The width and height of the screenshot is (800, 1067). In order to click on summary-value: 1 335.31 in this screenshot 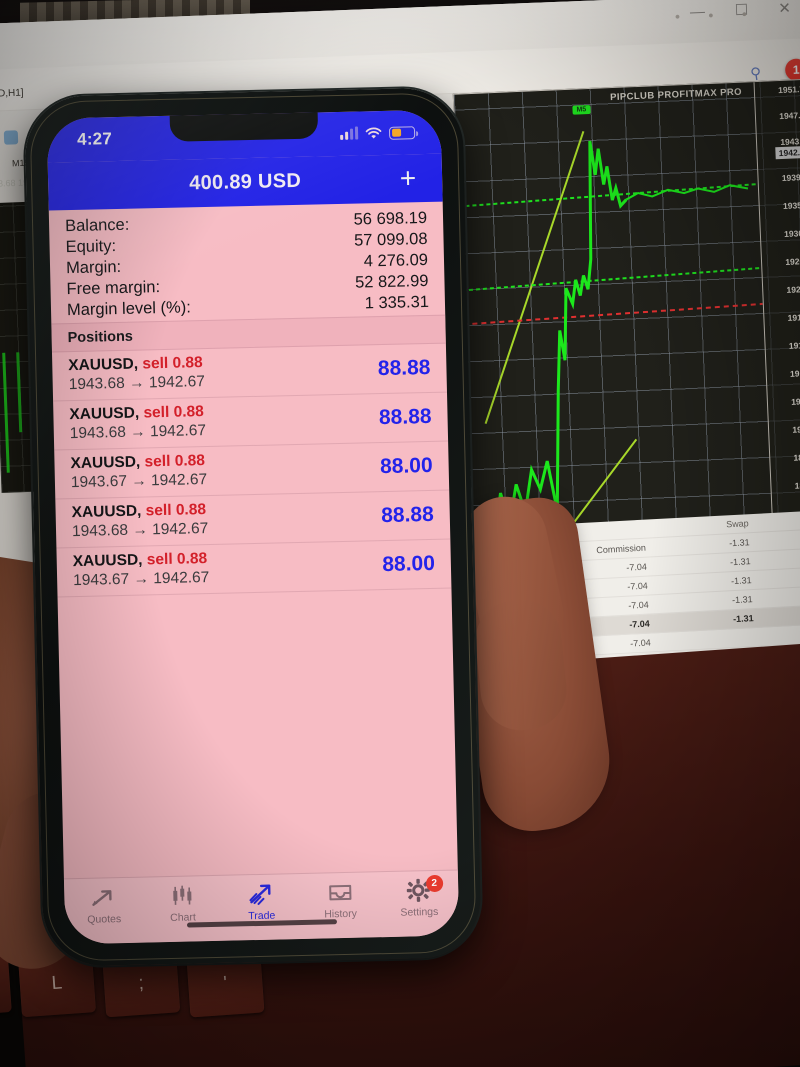, I will do `click(397, 302)`.